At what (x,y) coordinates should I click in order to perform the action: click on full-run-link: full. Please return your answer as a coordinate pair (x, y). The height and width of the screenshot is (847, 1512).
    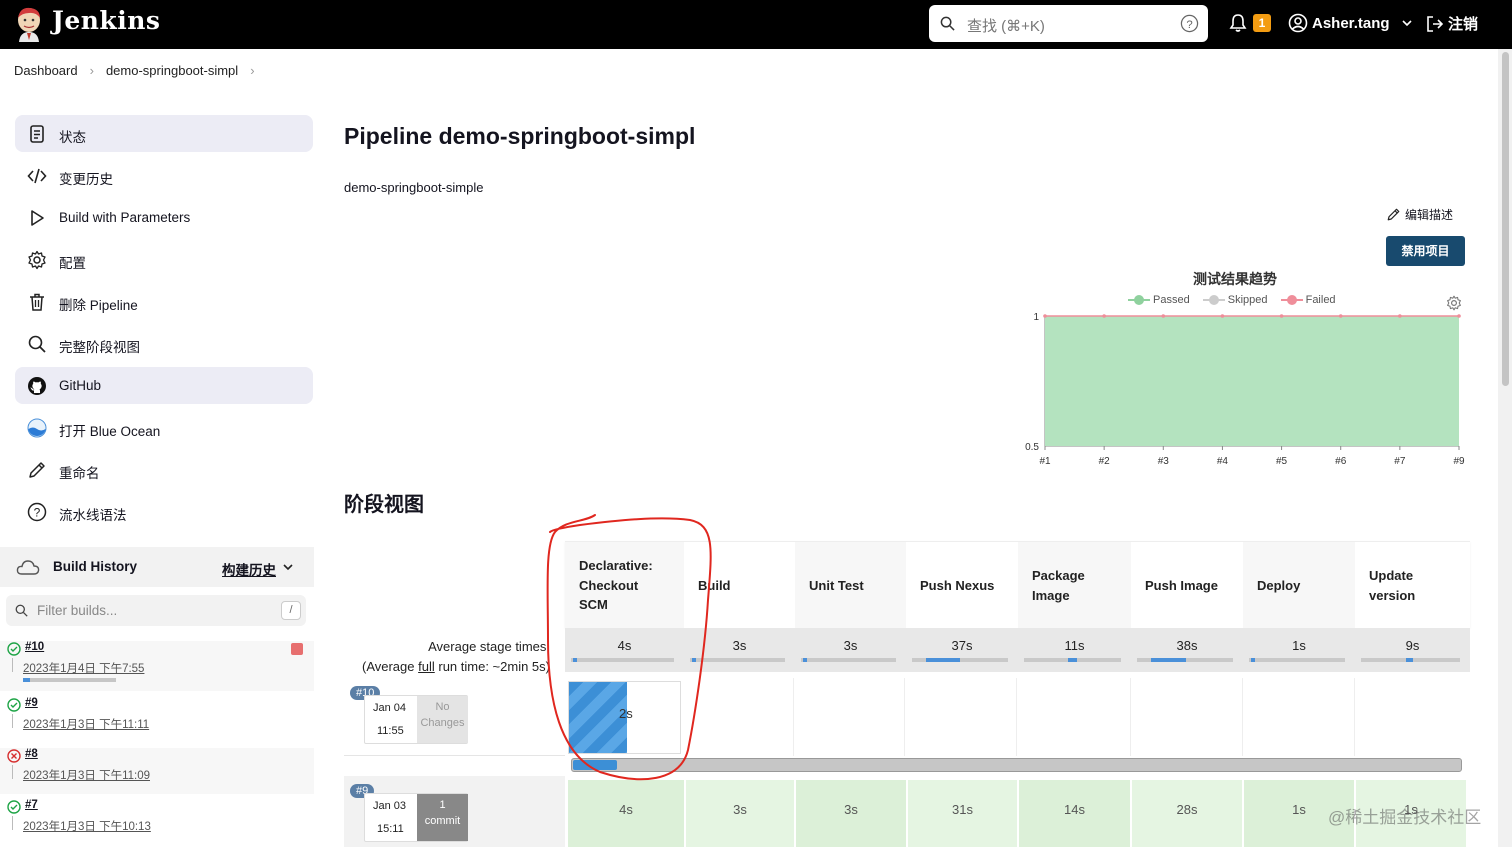
    Looking at the image, I should click on (426, 666).